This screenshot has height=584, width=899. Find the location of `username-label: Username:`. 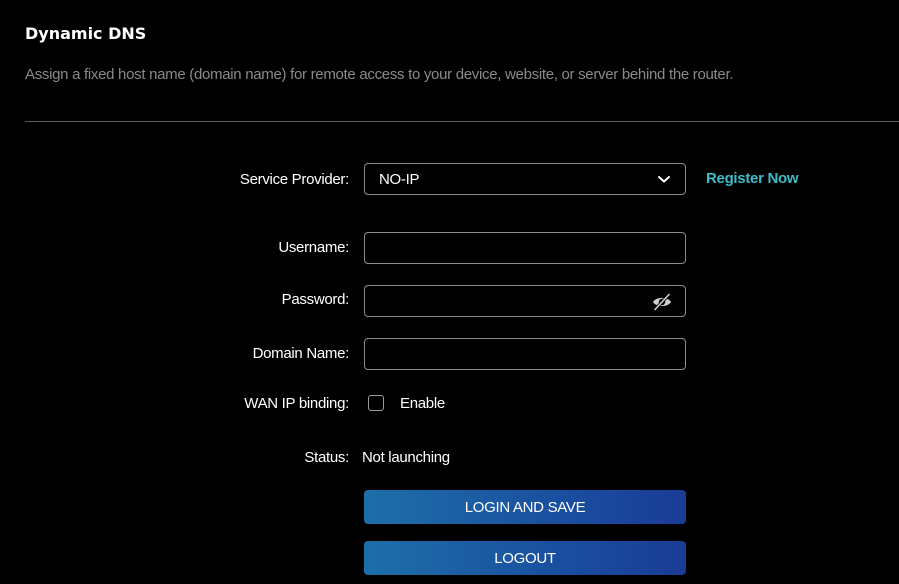

username-label: Username: is located at coordinates (313, 247).